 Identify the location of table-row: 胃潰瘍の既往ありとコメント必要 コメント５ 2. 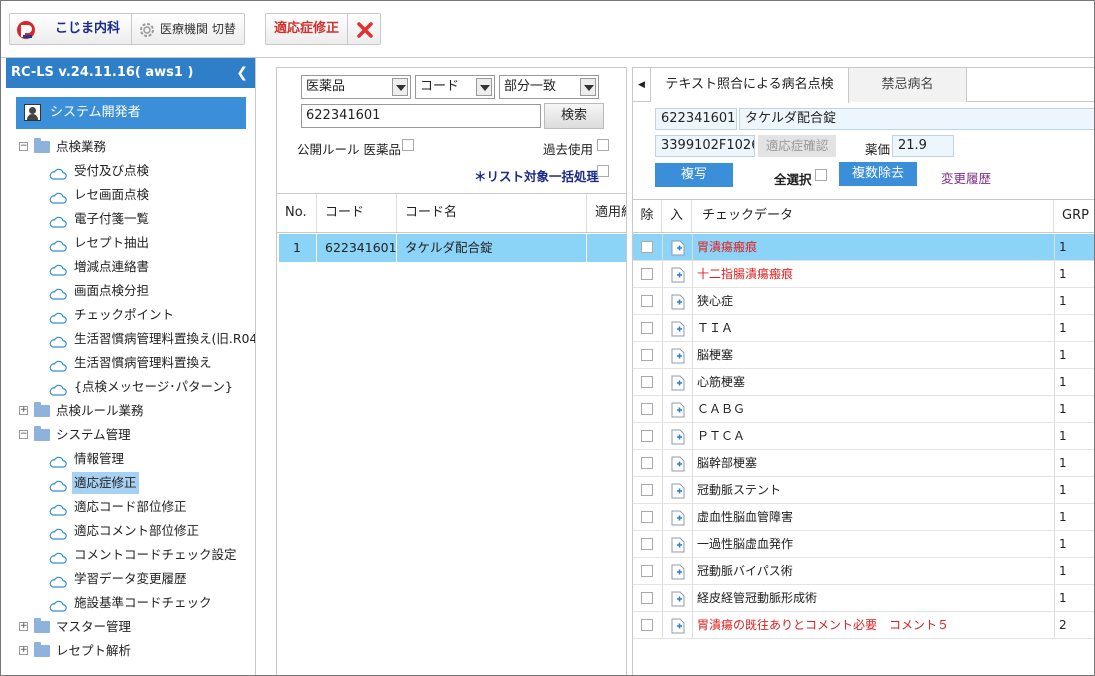
(863, 625).